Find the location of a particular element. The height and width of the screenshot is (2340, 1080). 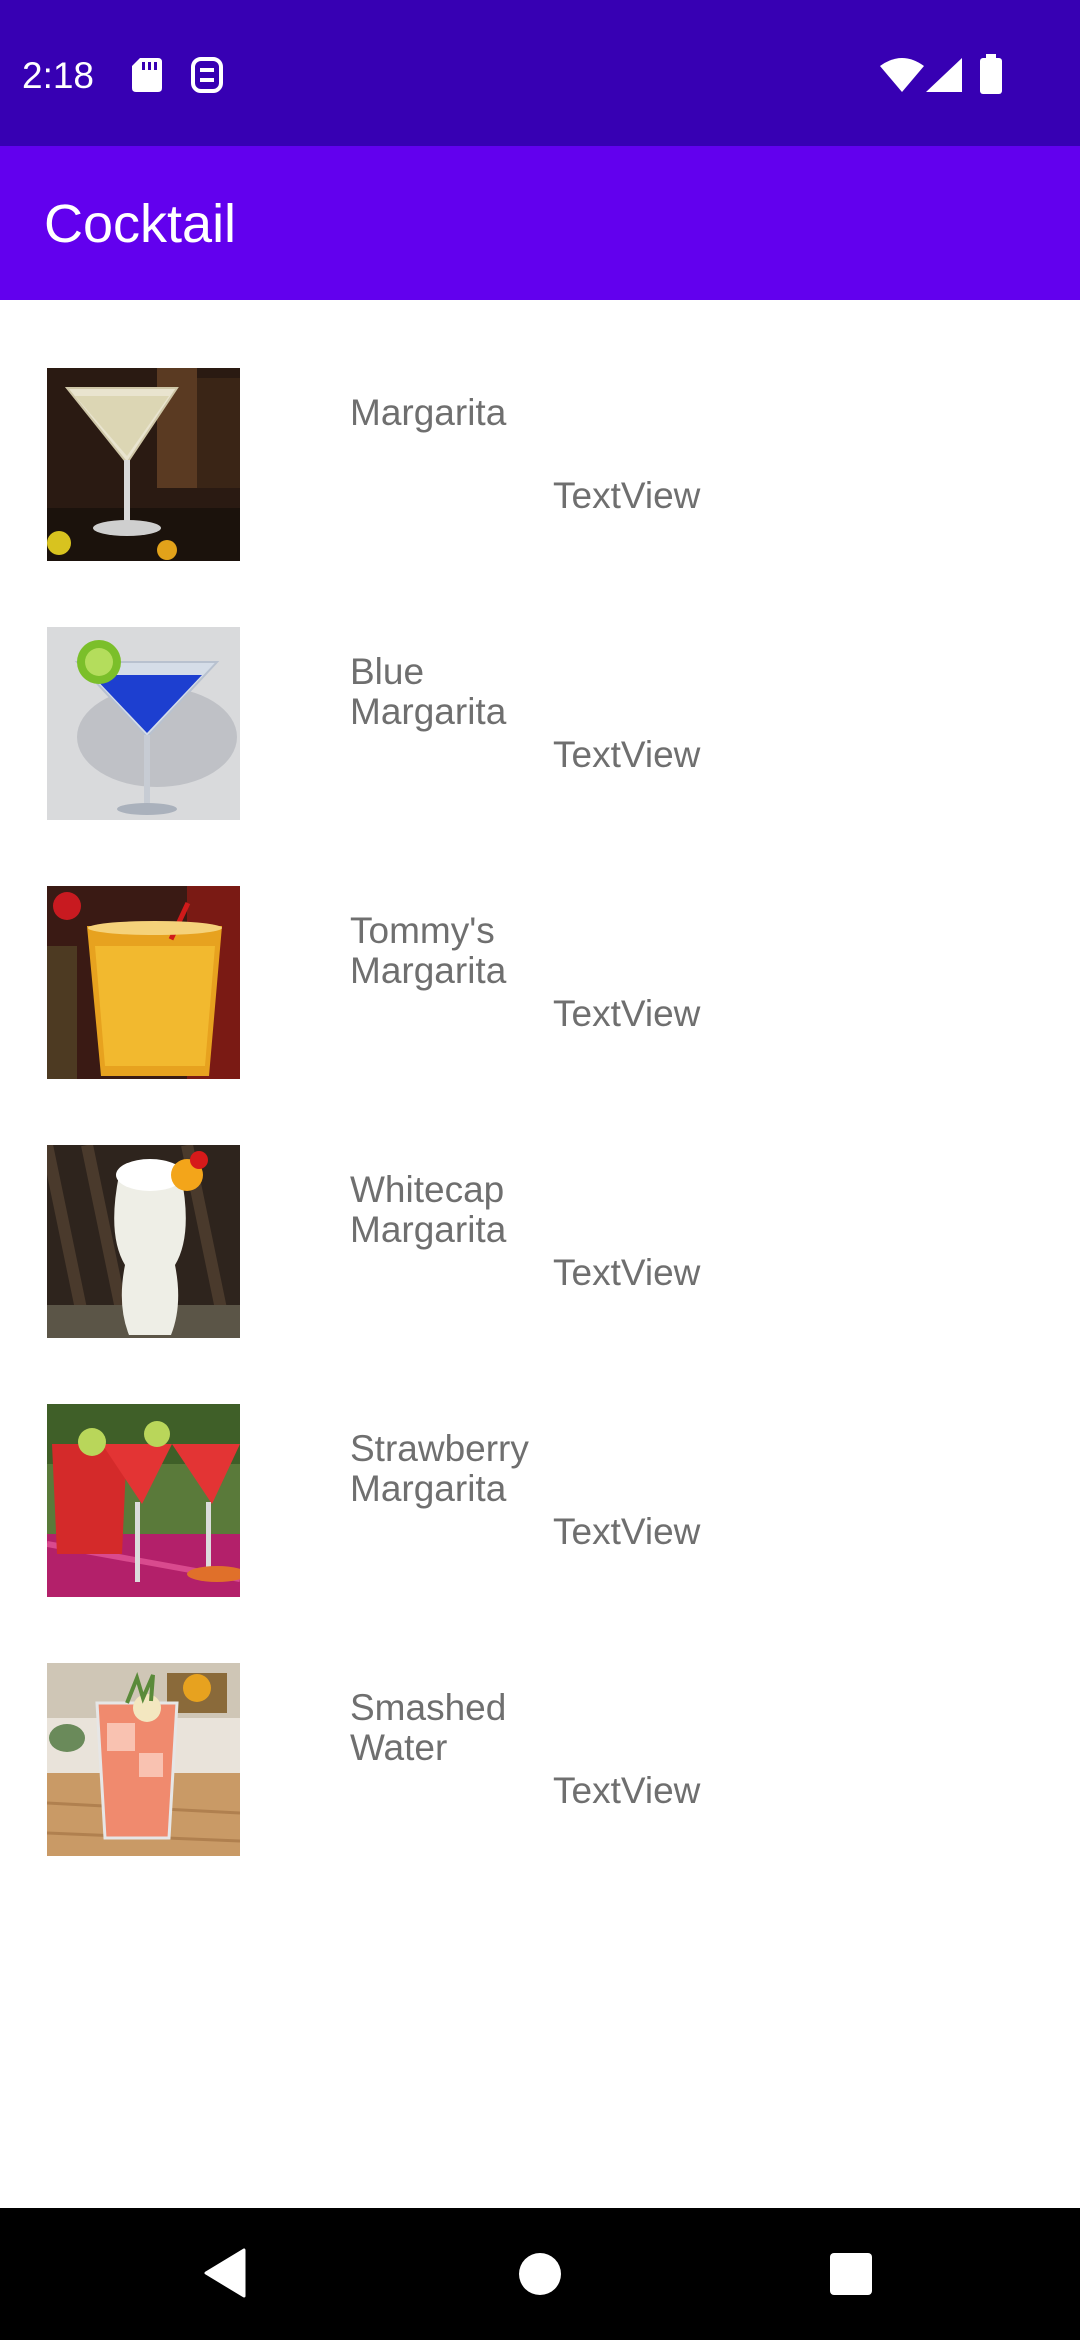

blue-margarita-photo is located at coordinates (143, 723).